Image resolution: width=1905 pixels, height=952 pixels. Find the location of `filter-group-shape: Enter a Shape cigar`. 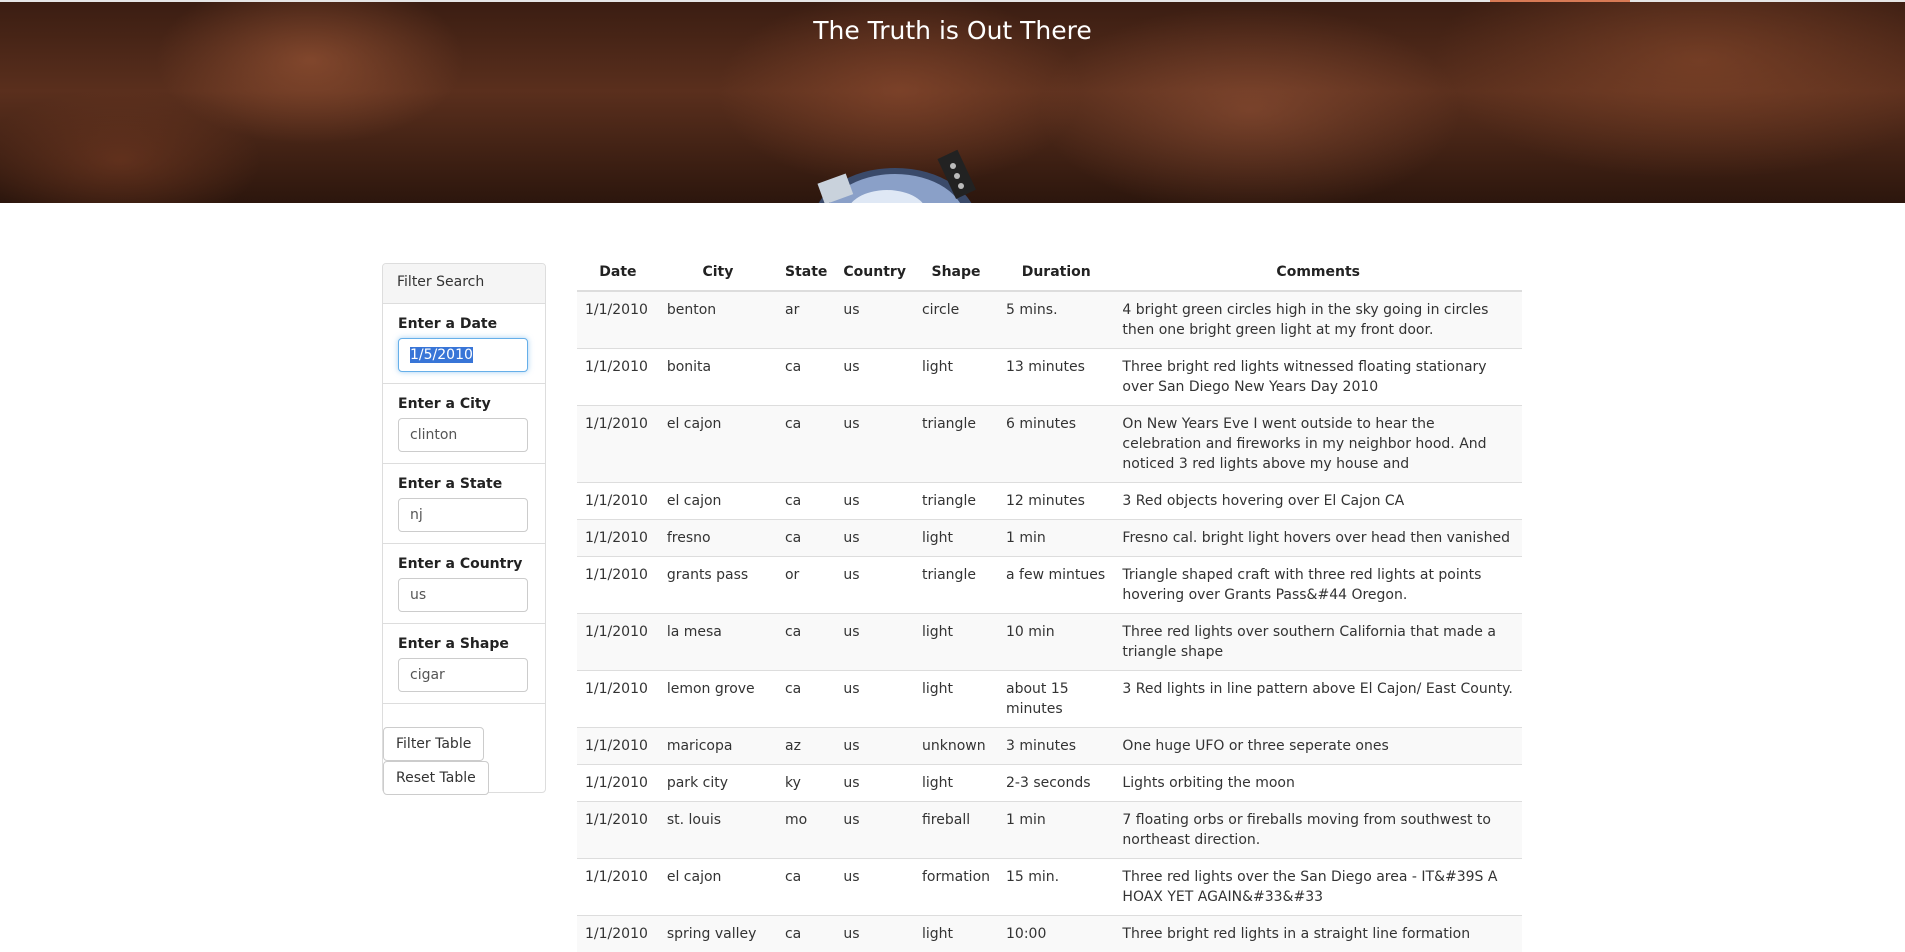

filter-group-shape: Enter a Shape cigar is located at coordinates (464, 664).